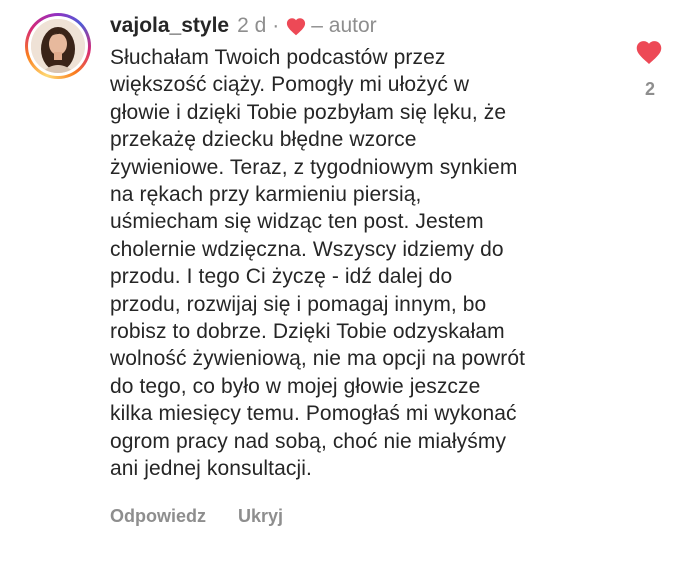 The image size is (676, 563). Describe the element at coordinates (344, 25) in the screenshot. I see `author-label: – autor` at that location.